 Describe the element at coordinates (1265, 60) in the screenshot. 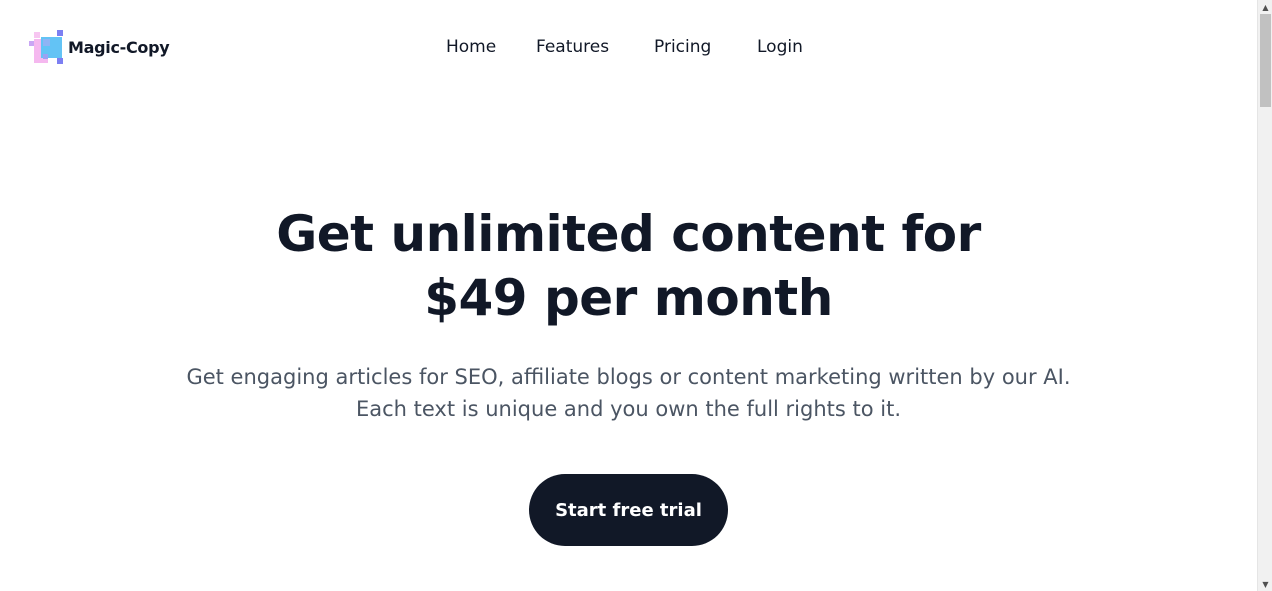

I see `scrollbar-thumb` at that location.